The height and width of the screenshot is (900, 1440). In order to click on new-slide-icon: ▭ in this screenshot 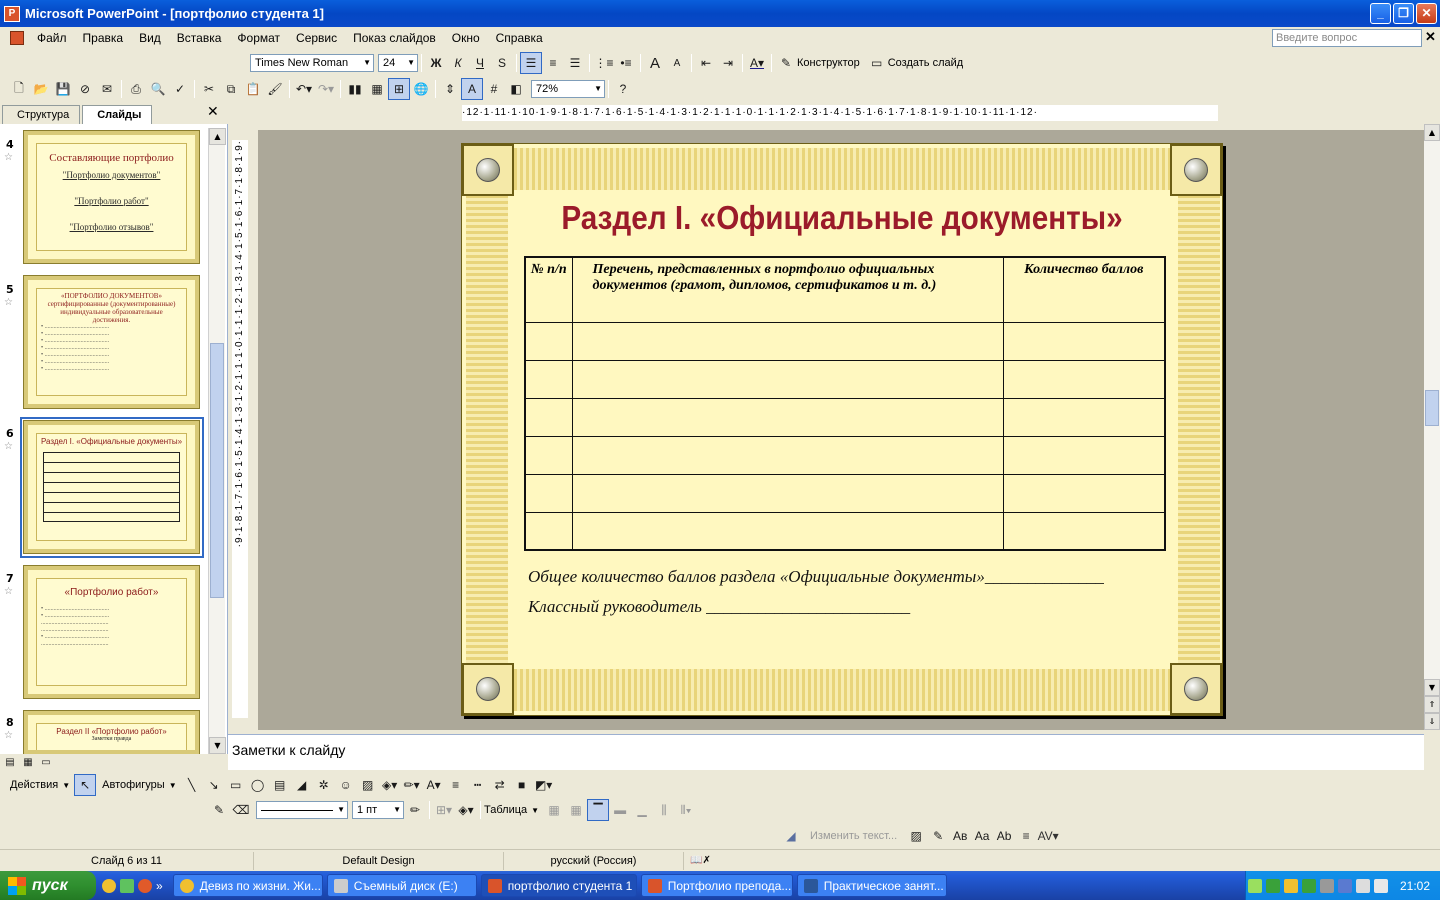, I will do `click(877, 63)`.